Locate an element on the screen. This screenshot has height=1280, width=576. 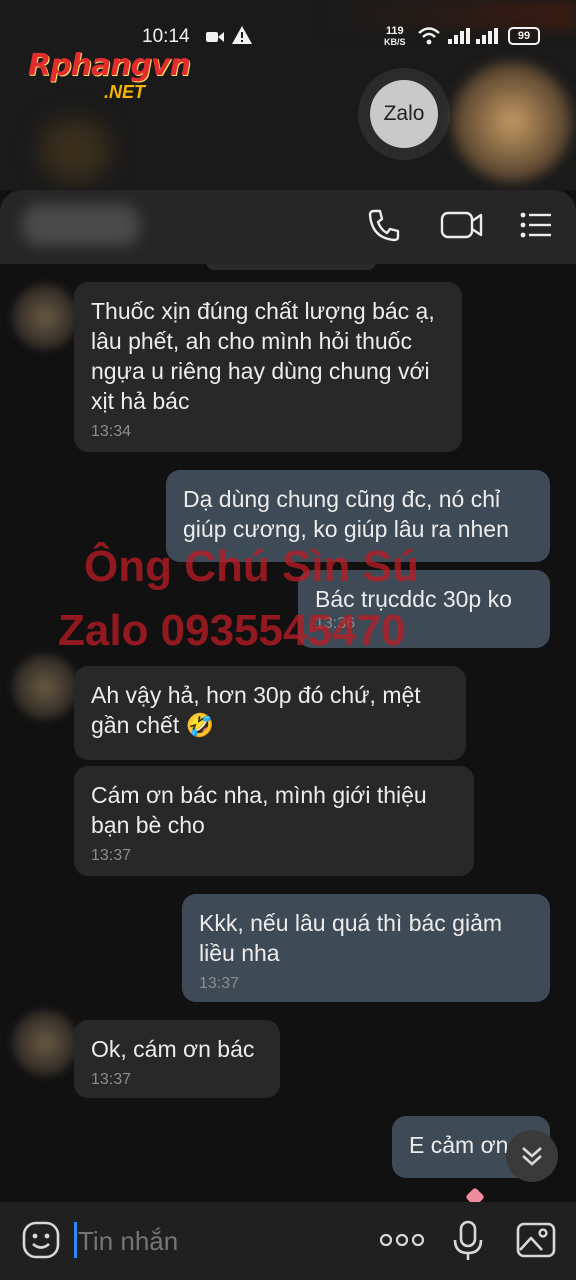
partial-message is located at coordinates (291, 267).